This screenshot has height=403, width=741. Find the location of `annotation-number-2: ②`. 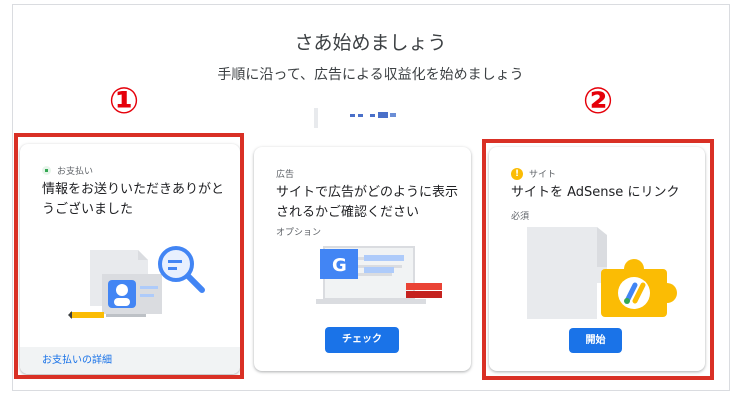

annotation-number-2: ② is located at coordinates (598, 101).